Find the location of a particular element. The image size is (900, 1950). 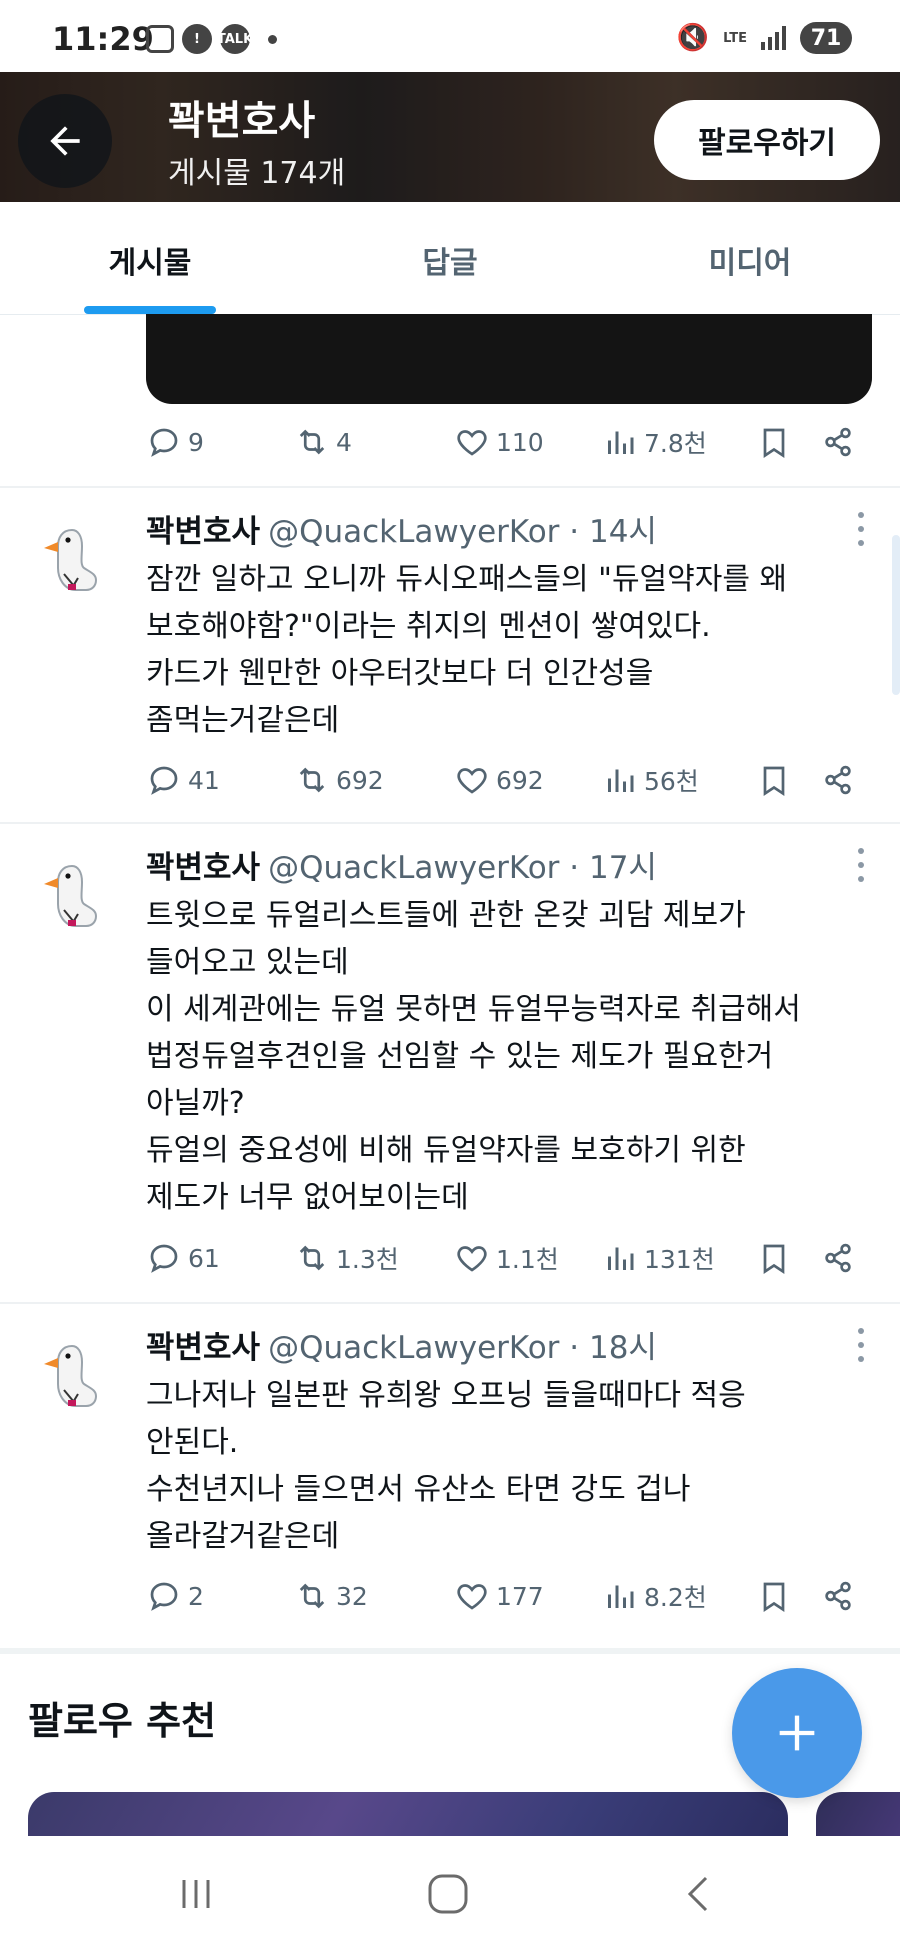

tweet-line: 그나저나 일본판 유희왕 오프닝 들을때마다 적응 is located at coordinates (446, 1395).